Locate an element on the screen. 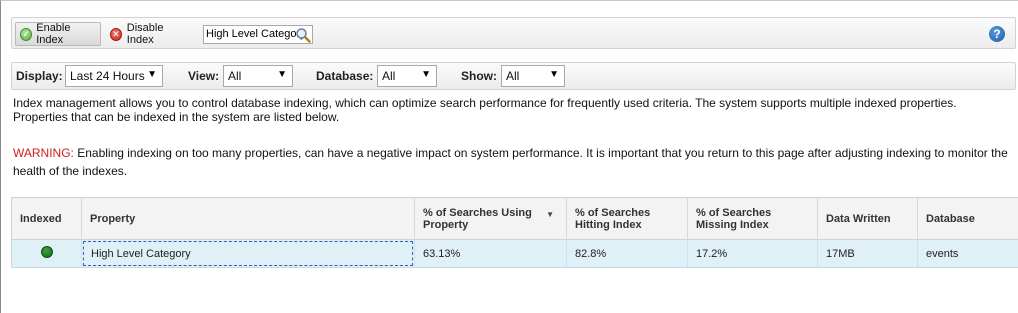 This screenshot has height=313, width=1018. indexed-status-icon is located at coordinates (46, 252).